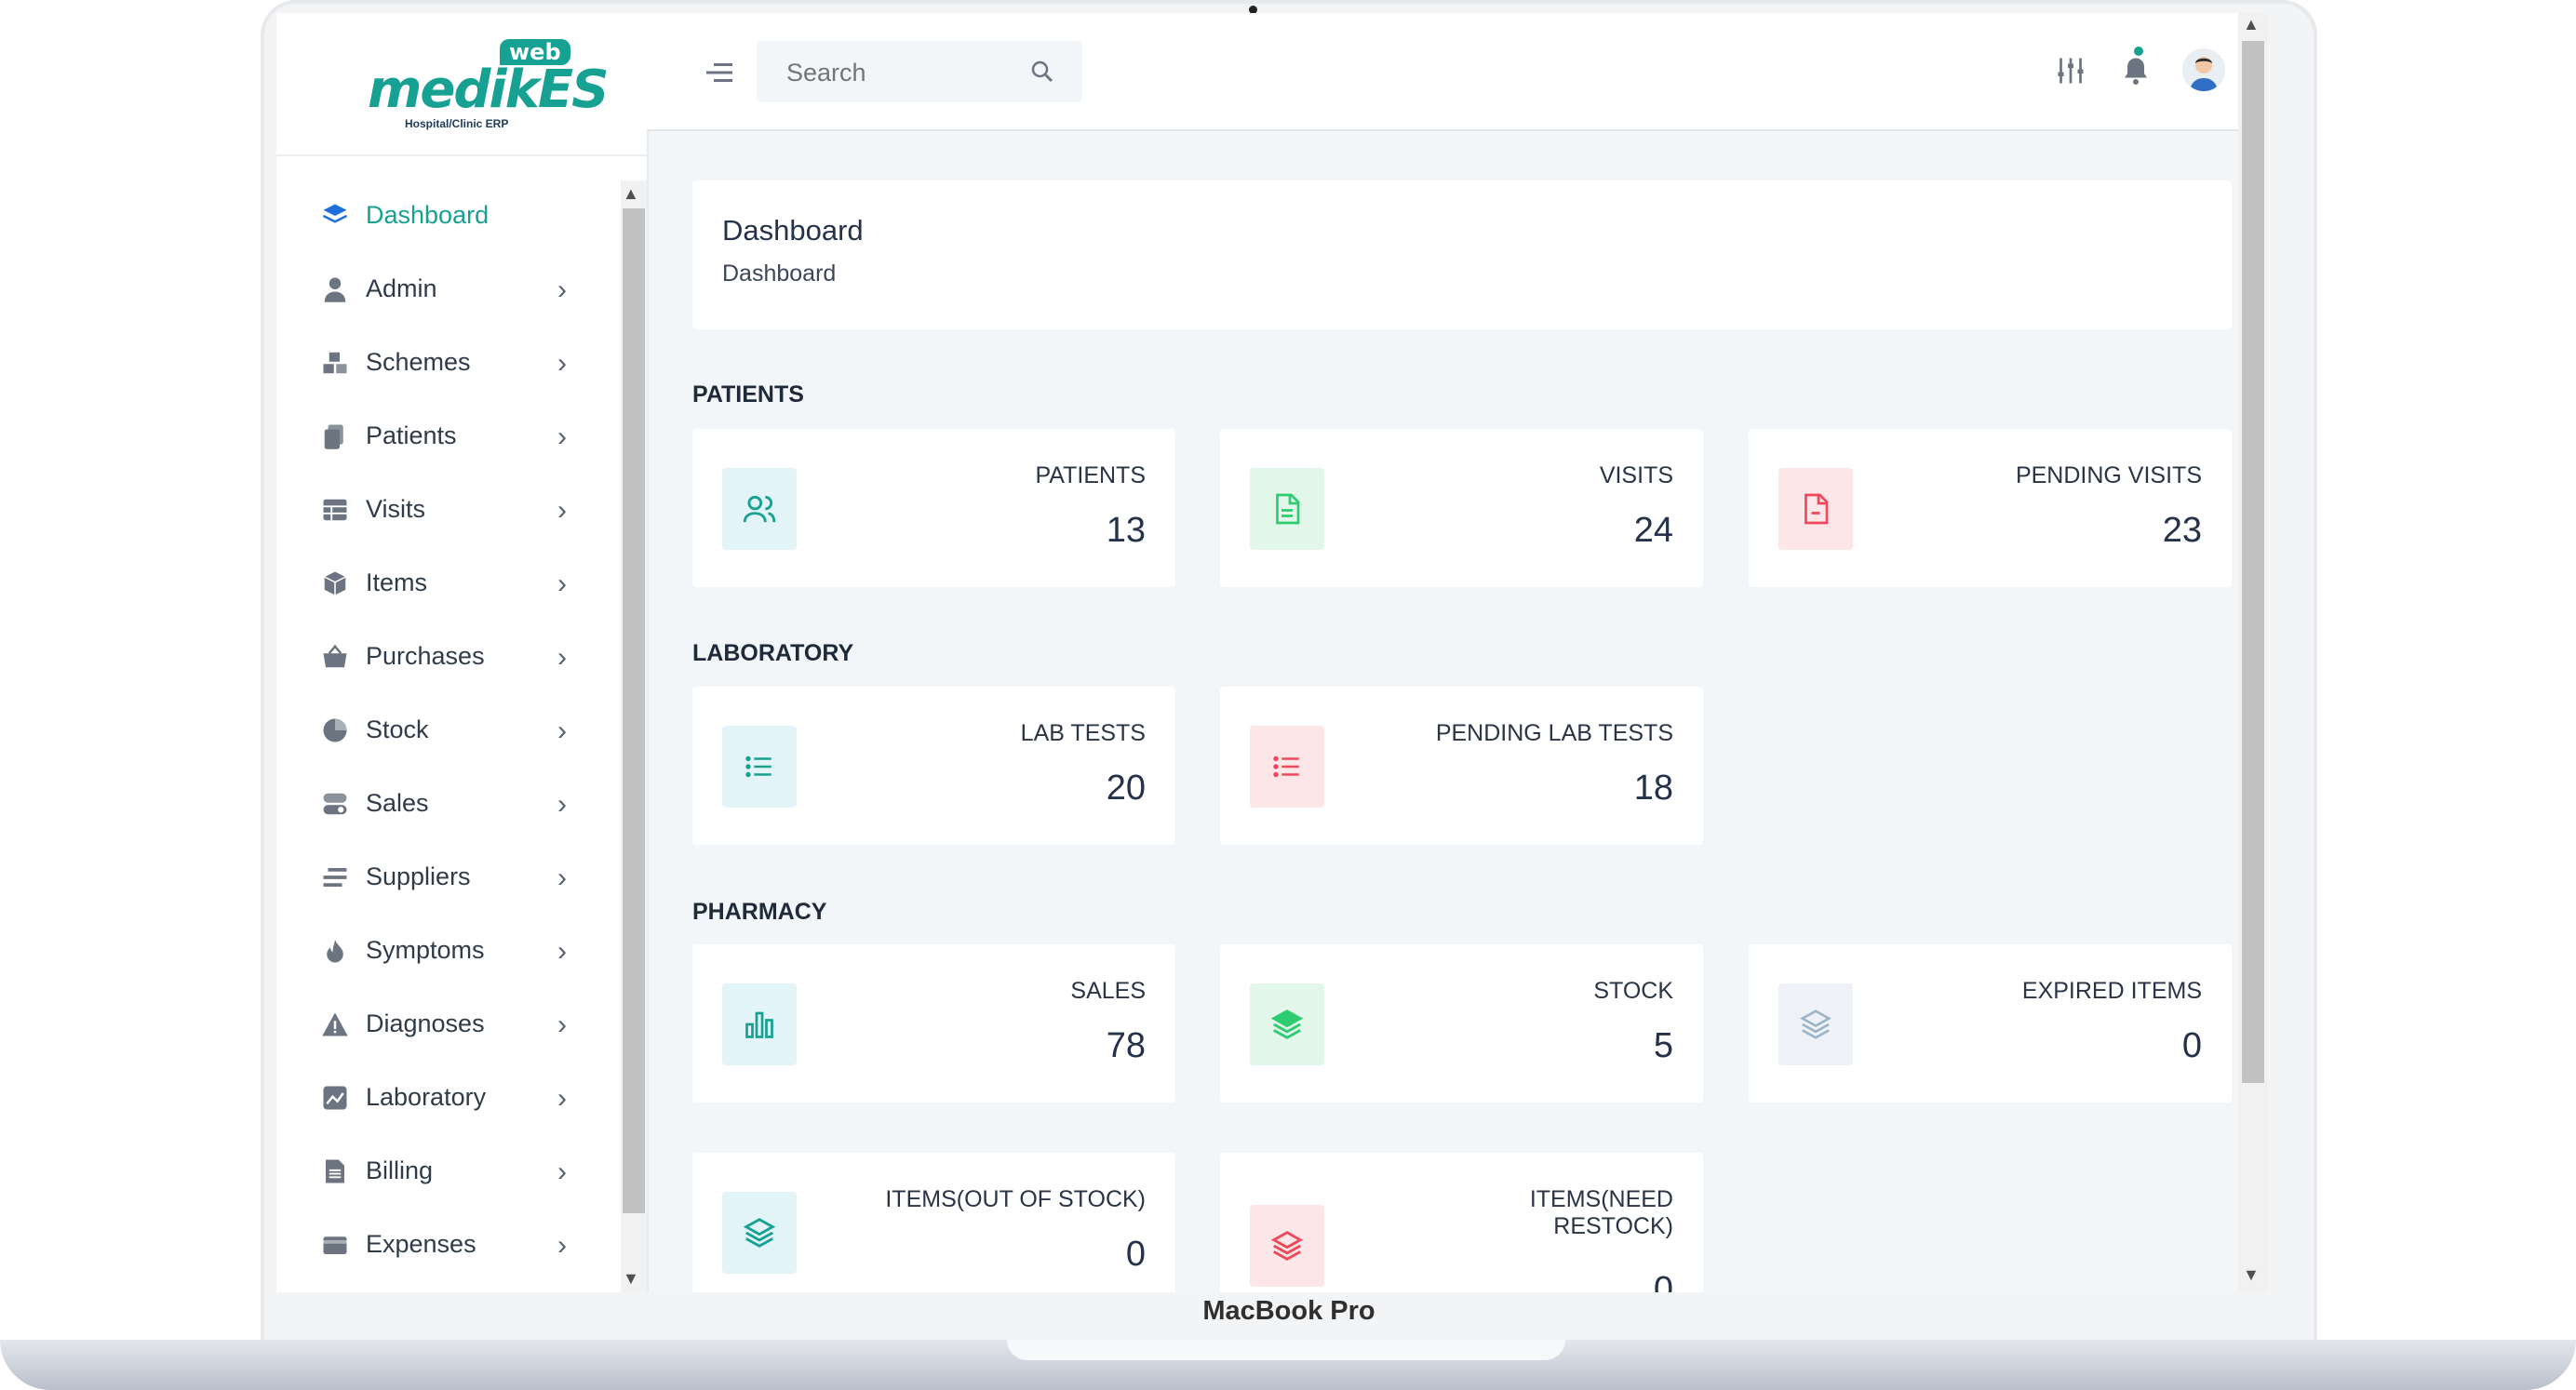  I want to click on sidebar-item-suppliers: Suppliers ›, so click(449, 877).